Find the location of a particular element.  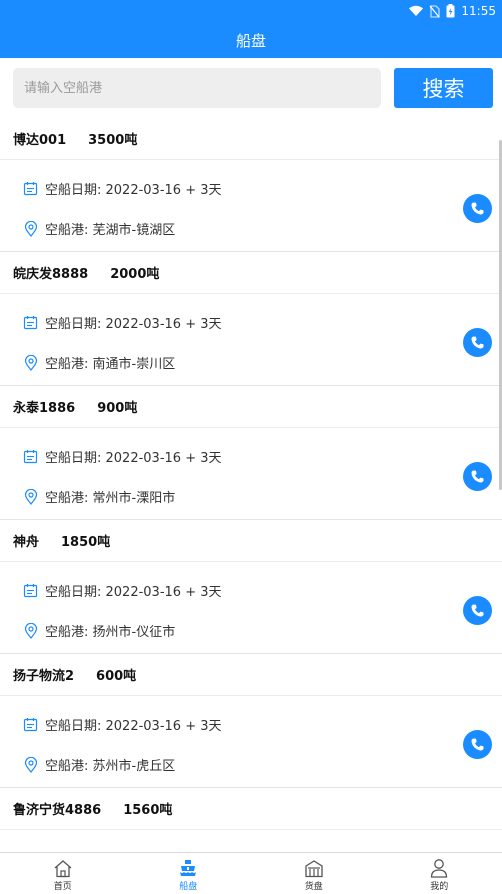

ship-name: 皖庆发8888 is located at coordinates (51, 274).